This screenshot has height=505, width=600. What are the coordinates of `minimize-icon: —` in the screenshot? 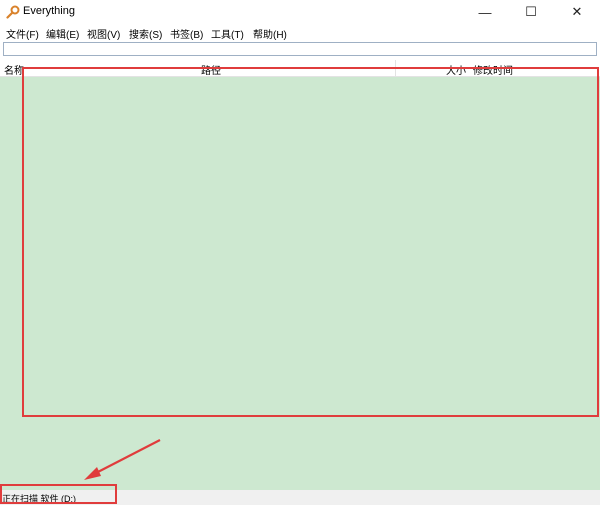 It's located at (485, 12).